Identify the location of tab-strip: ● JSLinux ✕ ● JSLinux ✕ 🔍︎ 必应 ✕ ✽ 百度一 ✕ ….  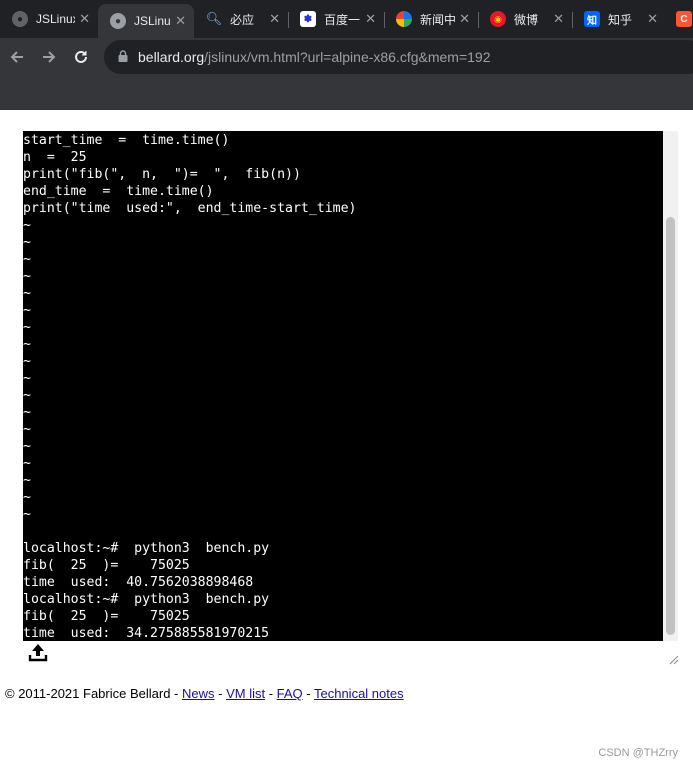
(346, 19).